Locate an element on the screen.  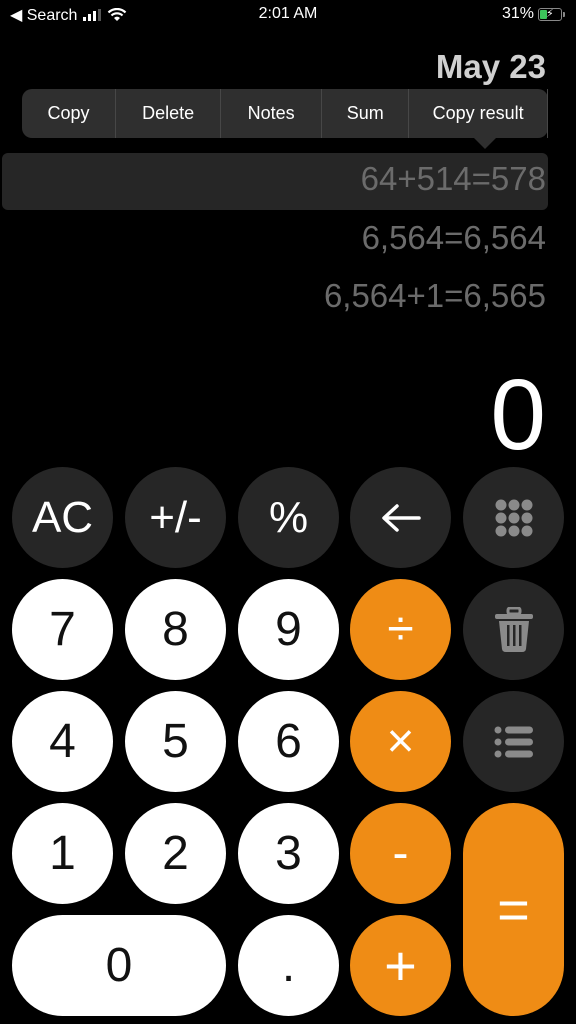
digit-0-label: 0 is located at coordinates (119, 965).